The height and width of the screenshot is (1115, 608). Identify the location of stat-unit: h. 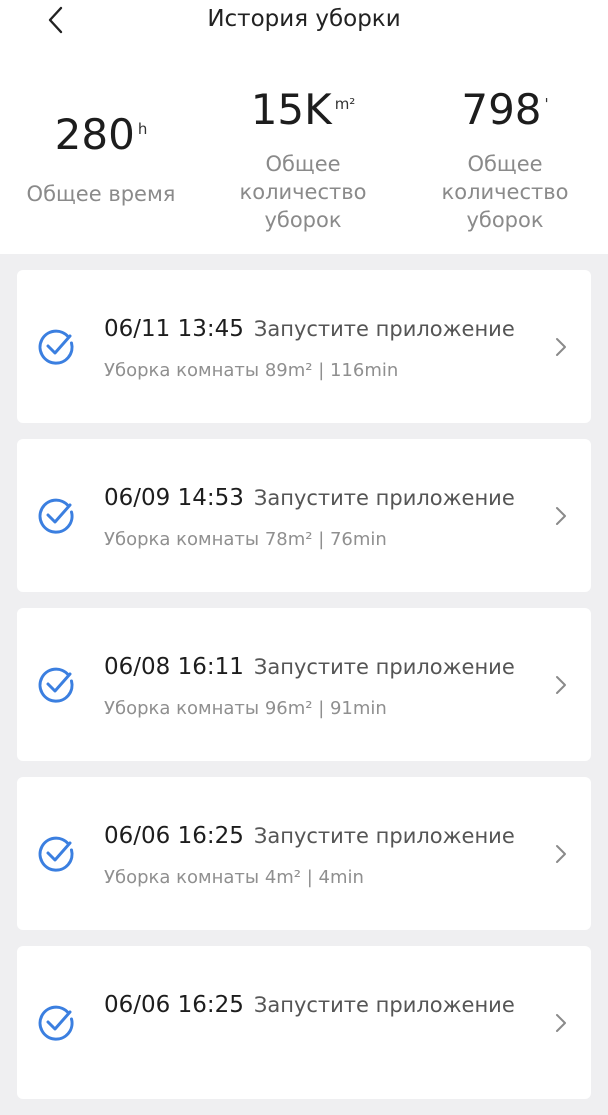
(142, 129).